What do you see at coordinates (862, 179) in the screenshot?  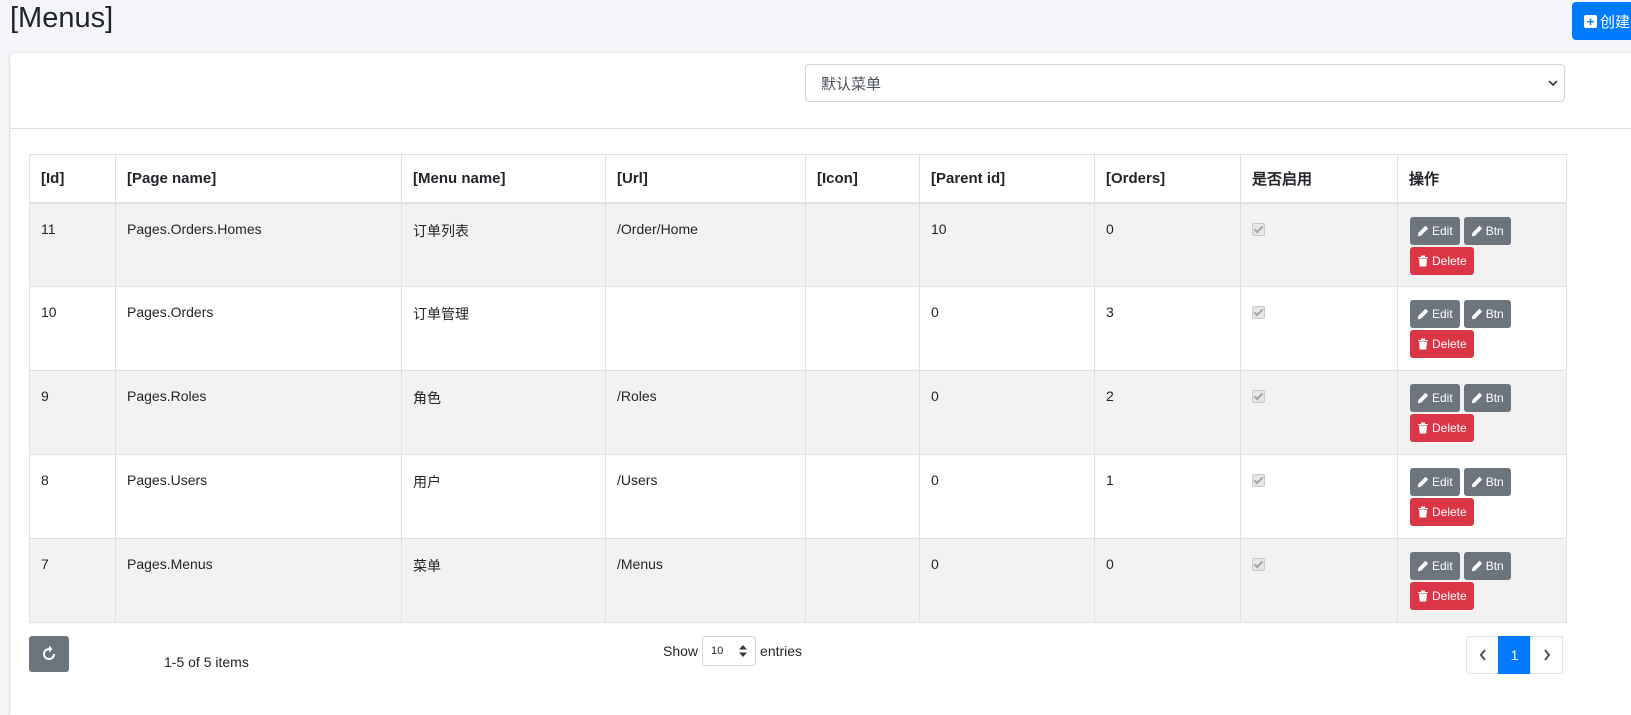 I see `column-header-icon: [Icon]` at bounding box center [862, 179].